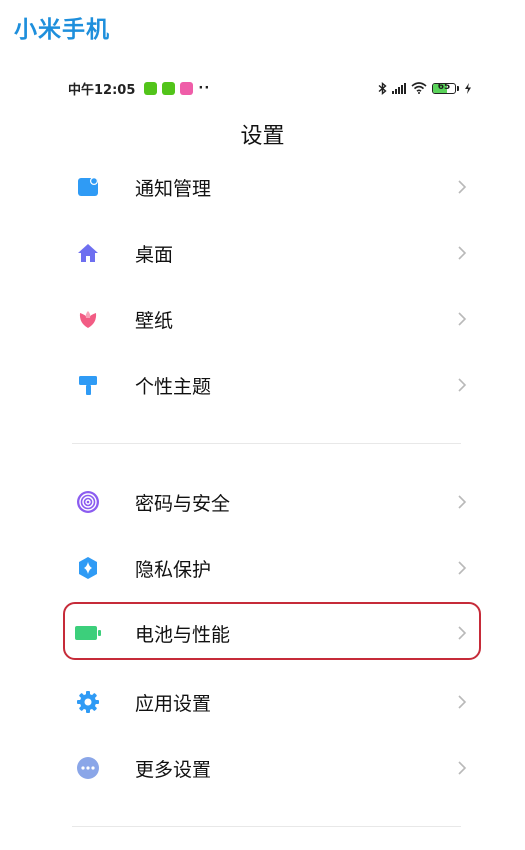  I want to click on status-left: 中午12:05 ··, so click(139, 88).